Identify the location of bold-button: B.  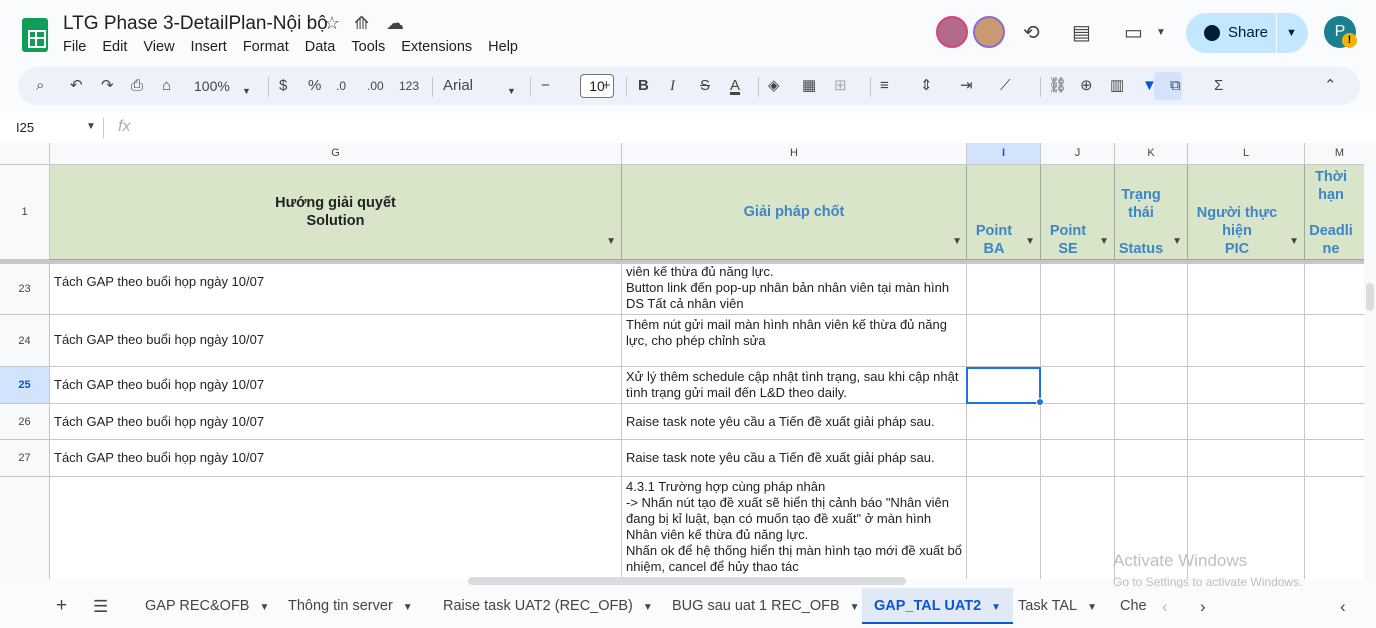
(643, 86).